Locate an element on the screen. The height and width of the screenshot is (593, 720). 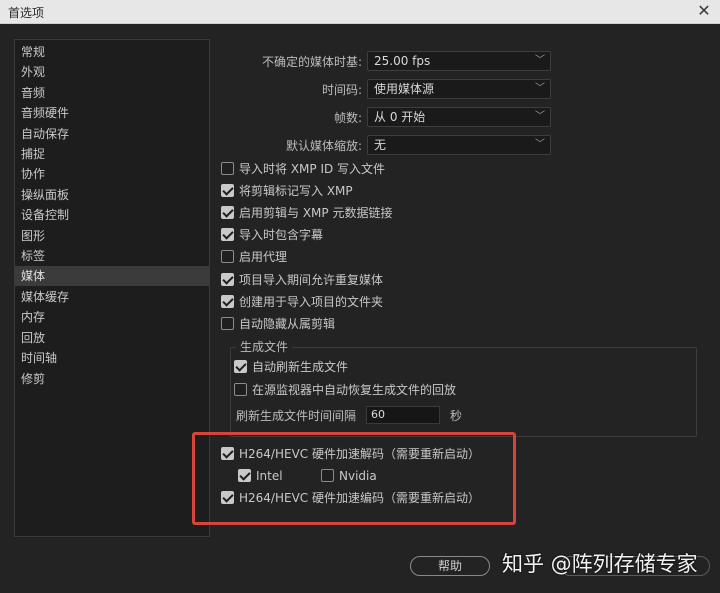
scale-label: 默认媒体缩放: is located at coordinates (323, 146).